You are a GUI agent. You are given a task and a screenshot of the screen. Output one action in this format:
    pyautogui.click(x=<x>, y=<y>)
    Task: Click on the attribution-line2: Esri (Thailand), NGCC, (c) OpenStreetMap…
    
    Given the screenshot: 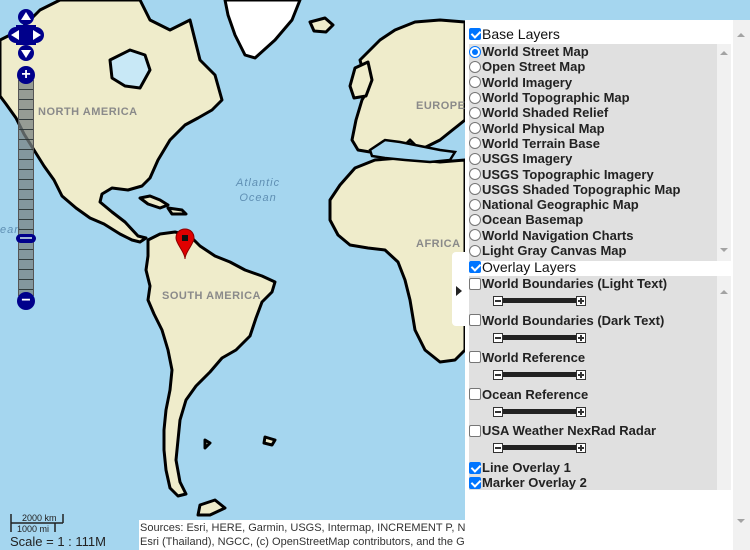 What is the action you would take?
    pyautogui.click(x=303, y=542)
    